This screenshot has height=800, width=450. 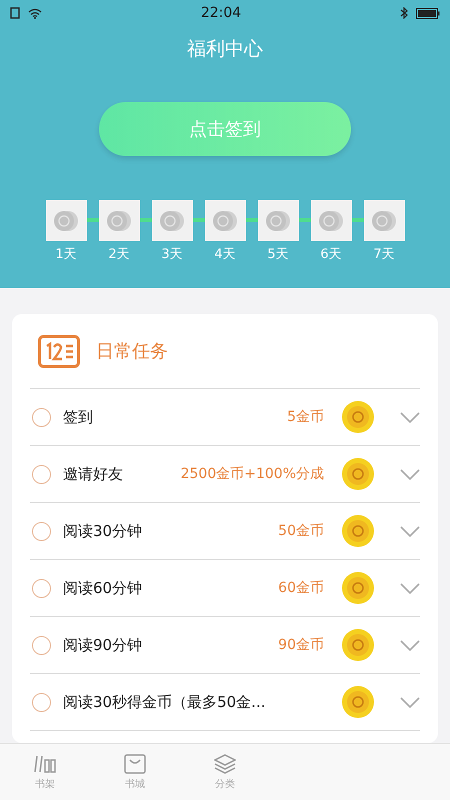 I want to click on day-label: 3天, so click(x=172, y=254).